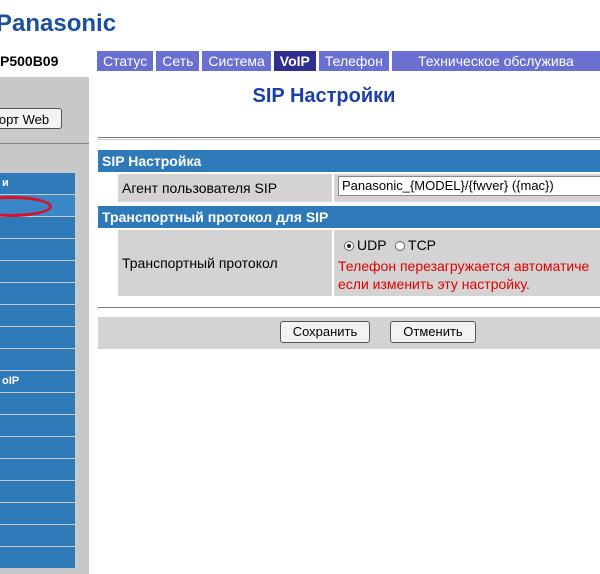  I want to click on tab-network: Сеть, so click(178, 61).